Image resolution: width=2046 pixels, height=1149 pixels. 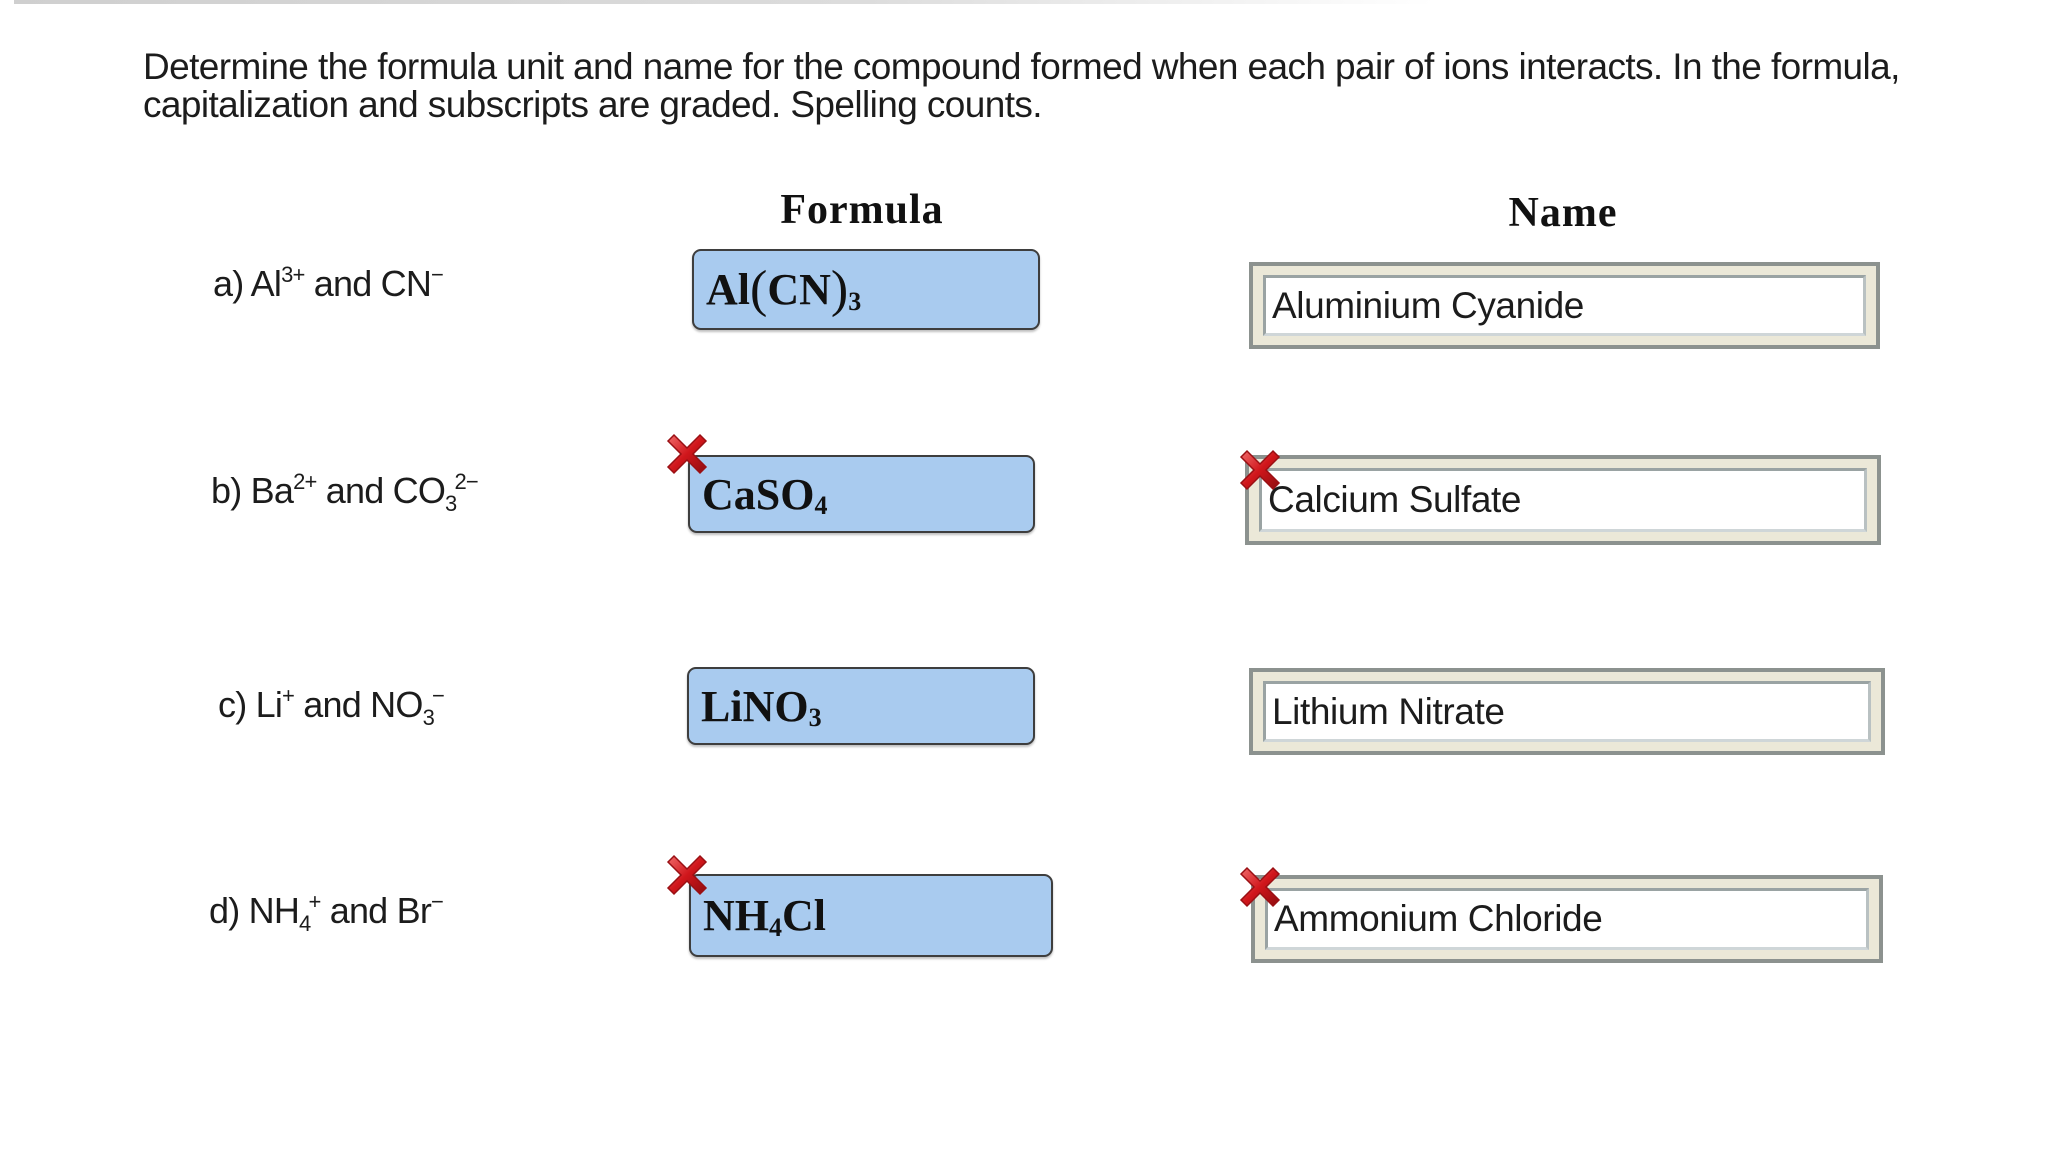 I want to click on row-letter: d), so click(x=224, y=910).